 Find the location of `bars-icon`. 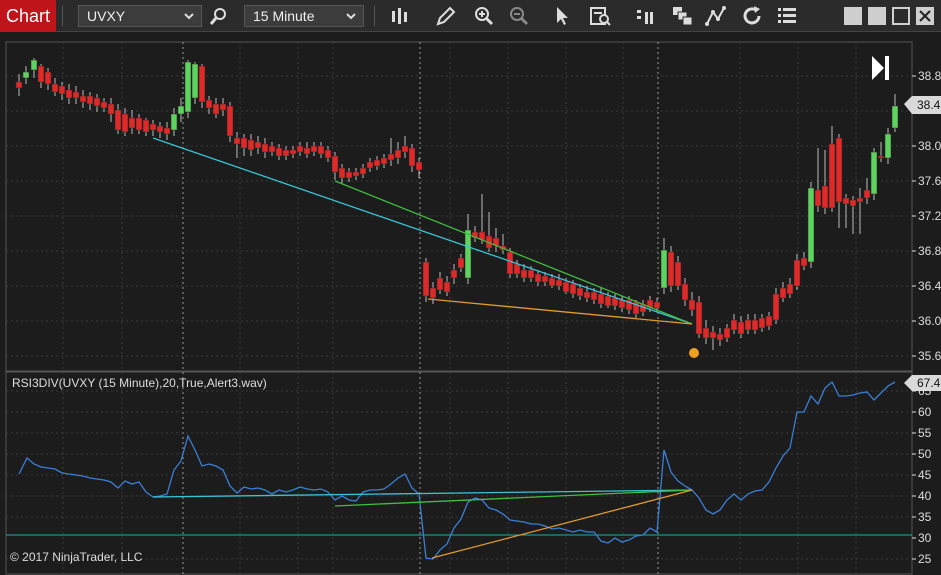

bars-icon is located at coordinates (400, 16).